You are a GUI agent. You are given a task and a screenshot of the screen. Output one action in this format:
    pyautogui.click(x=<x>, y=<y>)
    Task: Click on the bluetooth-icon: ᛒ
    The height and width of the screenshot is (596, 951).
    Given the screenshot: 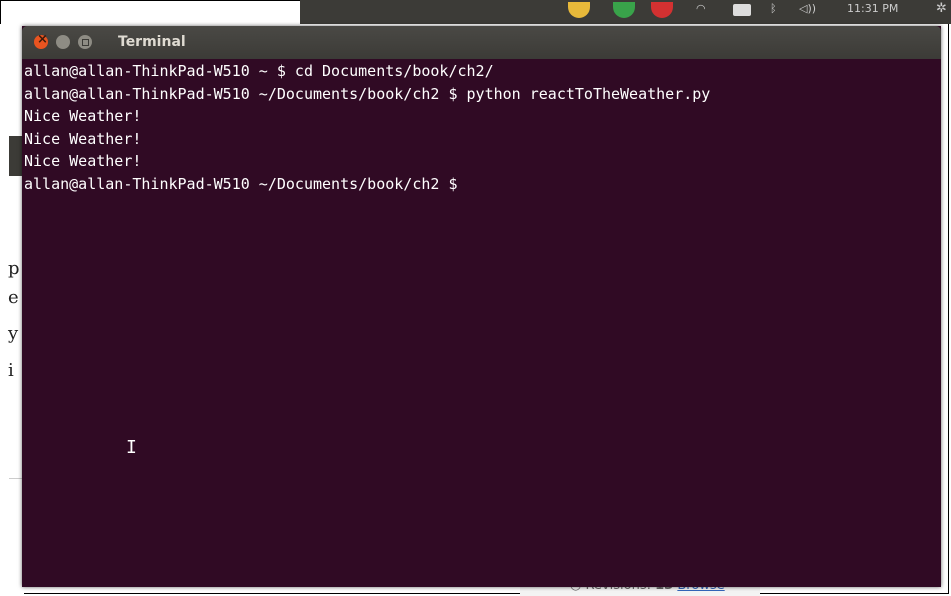 What is the action you would take?
    pyautogui.click(x=773, y=8)
    